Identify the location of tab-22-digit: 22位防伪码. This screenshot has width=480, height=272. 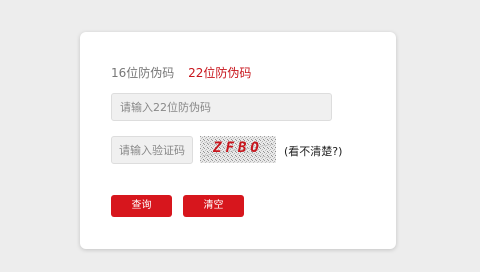
(219, 73).